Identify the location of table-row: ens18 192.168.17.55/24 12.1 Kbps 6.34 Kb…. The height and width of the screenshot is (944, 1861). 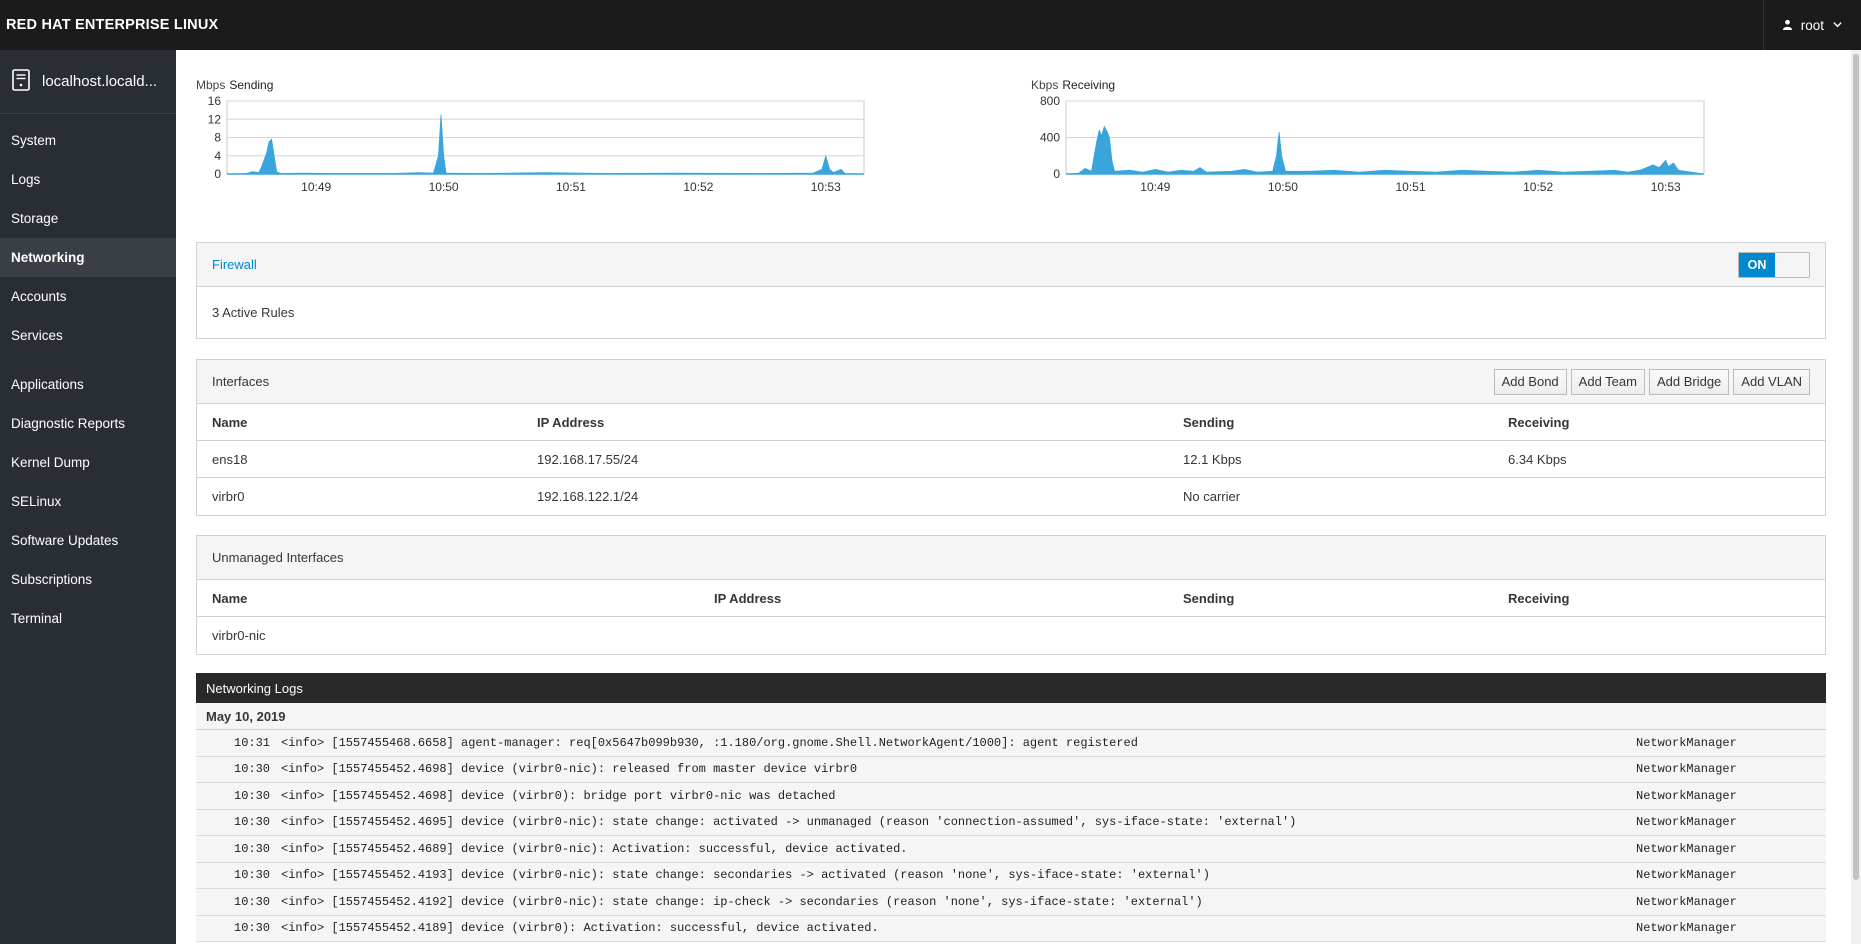
(1011, 459).